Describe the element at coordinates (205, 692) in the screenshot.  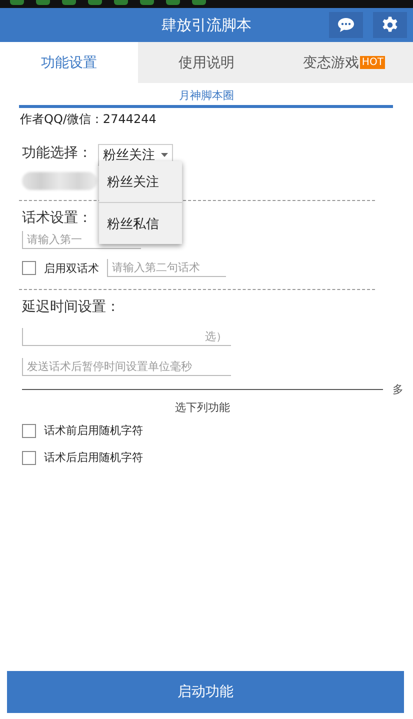
I see `start-button: 启动功能` at that location.